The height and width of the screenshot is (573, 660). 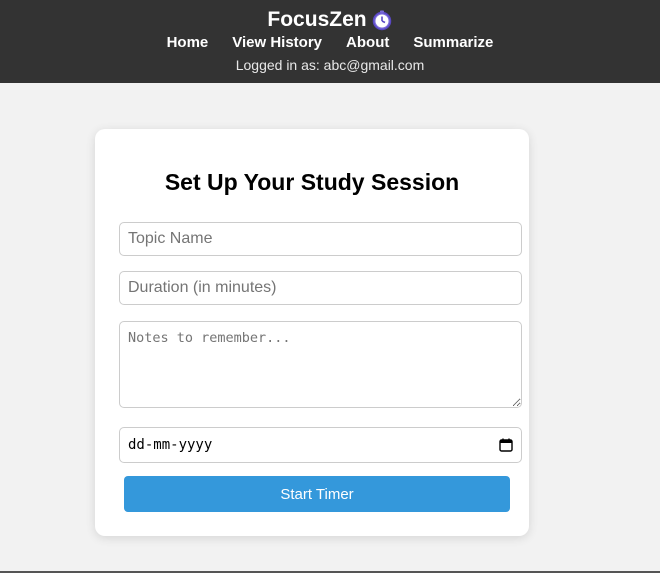 I want to click on duration-input, so click(x=320, y=288).